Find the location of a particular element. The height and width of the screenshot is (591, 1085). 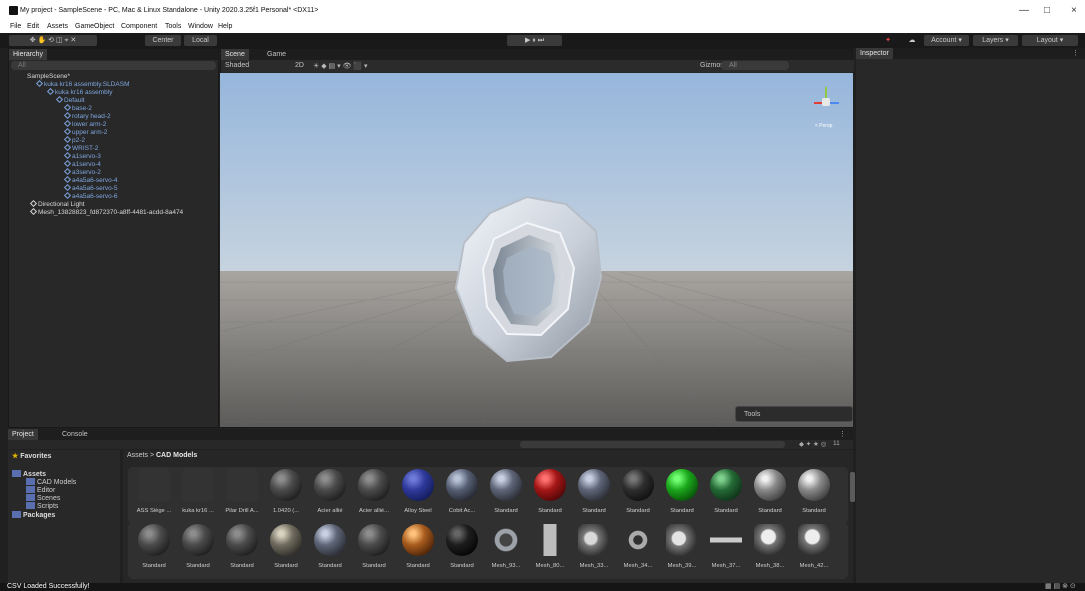

transform-tools: ✥ ✋ ⟲ ◫ ⌖ ✕ is located at coordinates (53, 40).